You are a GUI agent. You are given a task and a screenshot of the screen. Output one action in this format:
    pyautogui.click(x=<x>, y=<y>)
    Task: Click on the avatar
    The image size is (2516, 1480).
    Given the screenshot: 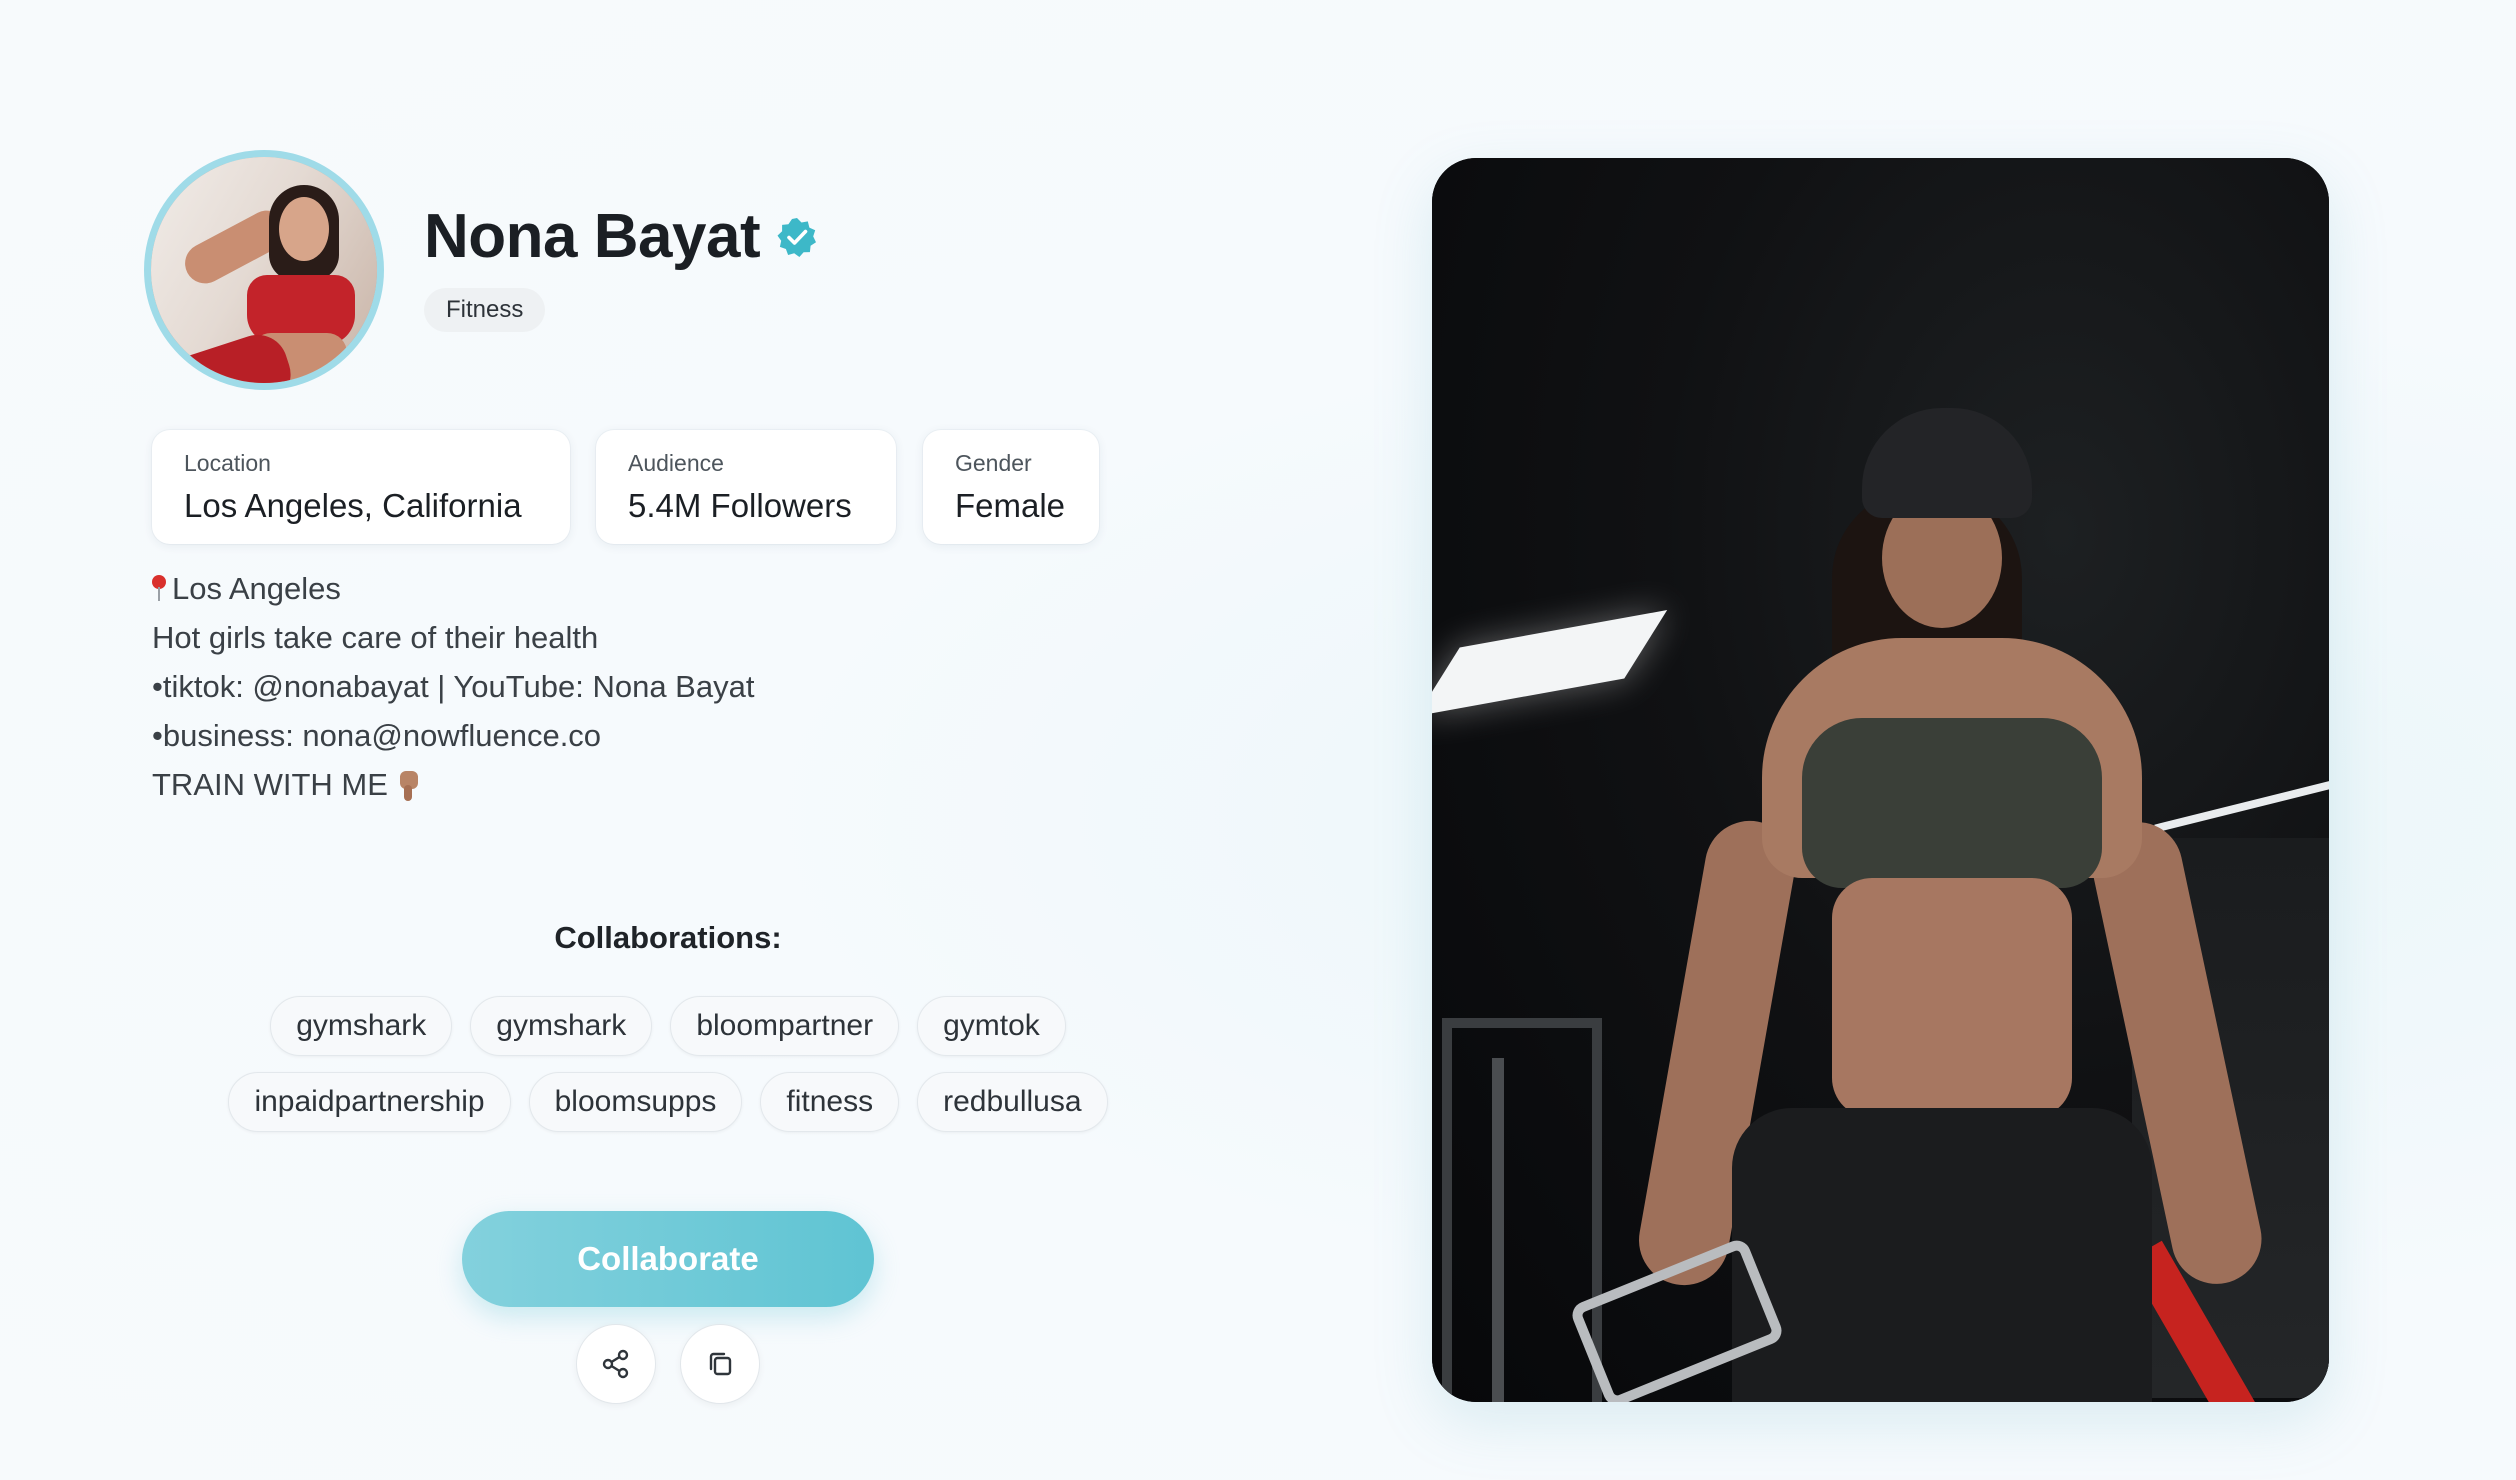 What is the action you would take?
    pyautogui.click(x=264, y=270)
    